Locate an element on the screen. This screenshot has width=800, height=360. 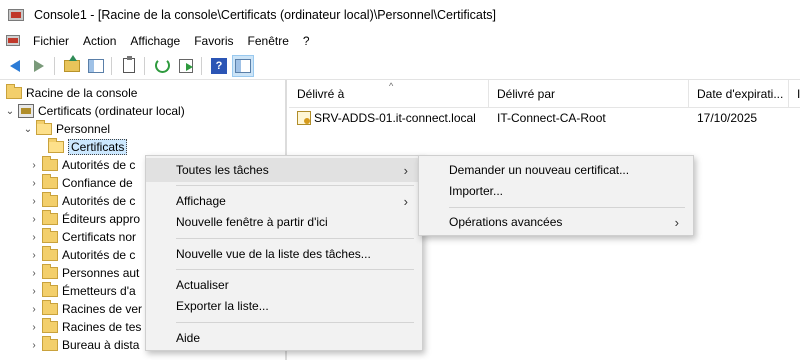
export-list-button is located at coordinates (186, 66).